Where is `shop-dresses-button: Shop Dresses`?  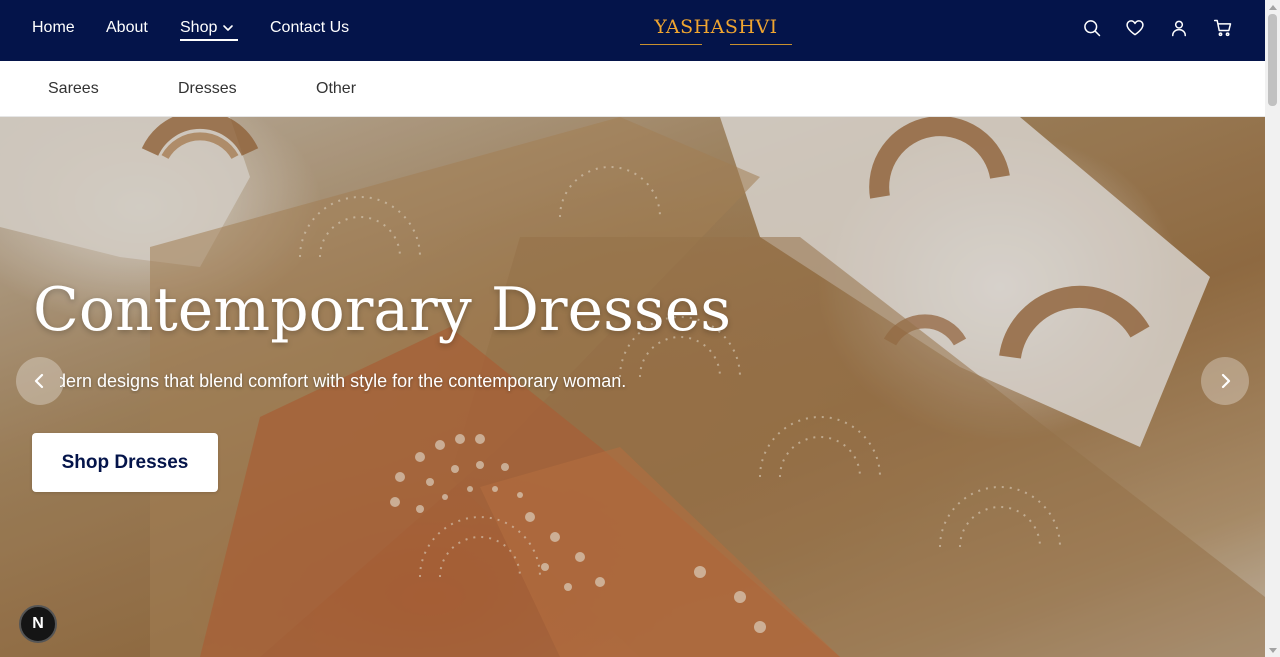 shop-dresses-button: Shop Dresses is located at coordinates (125, 462).